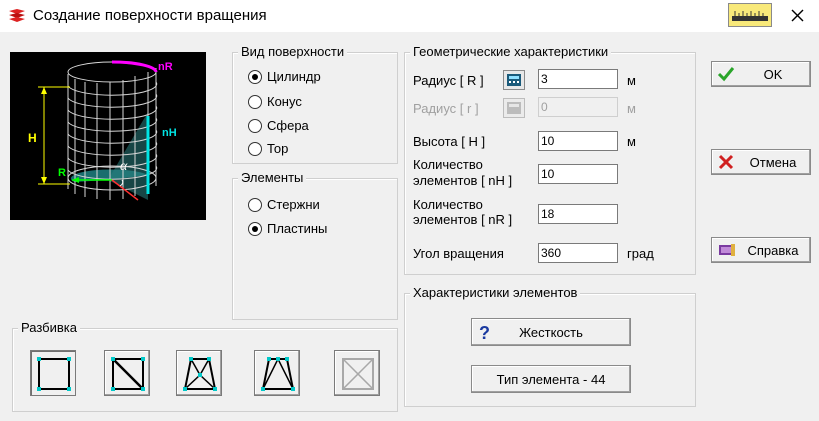 This screenshot has height=421, width=819. I want to click on radio-cylinder-label: Цилиндр, so click(294, 76).